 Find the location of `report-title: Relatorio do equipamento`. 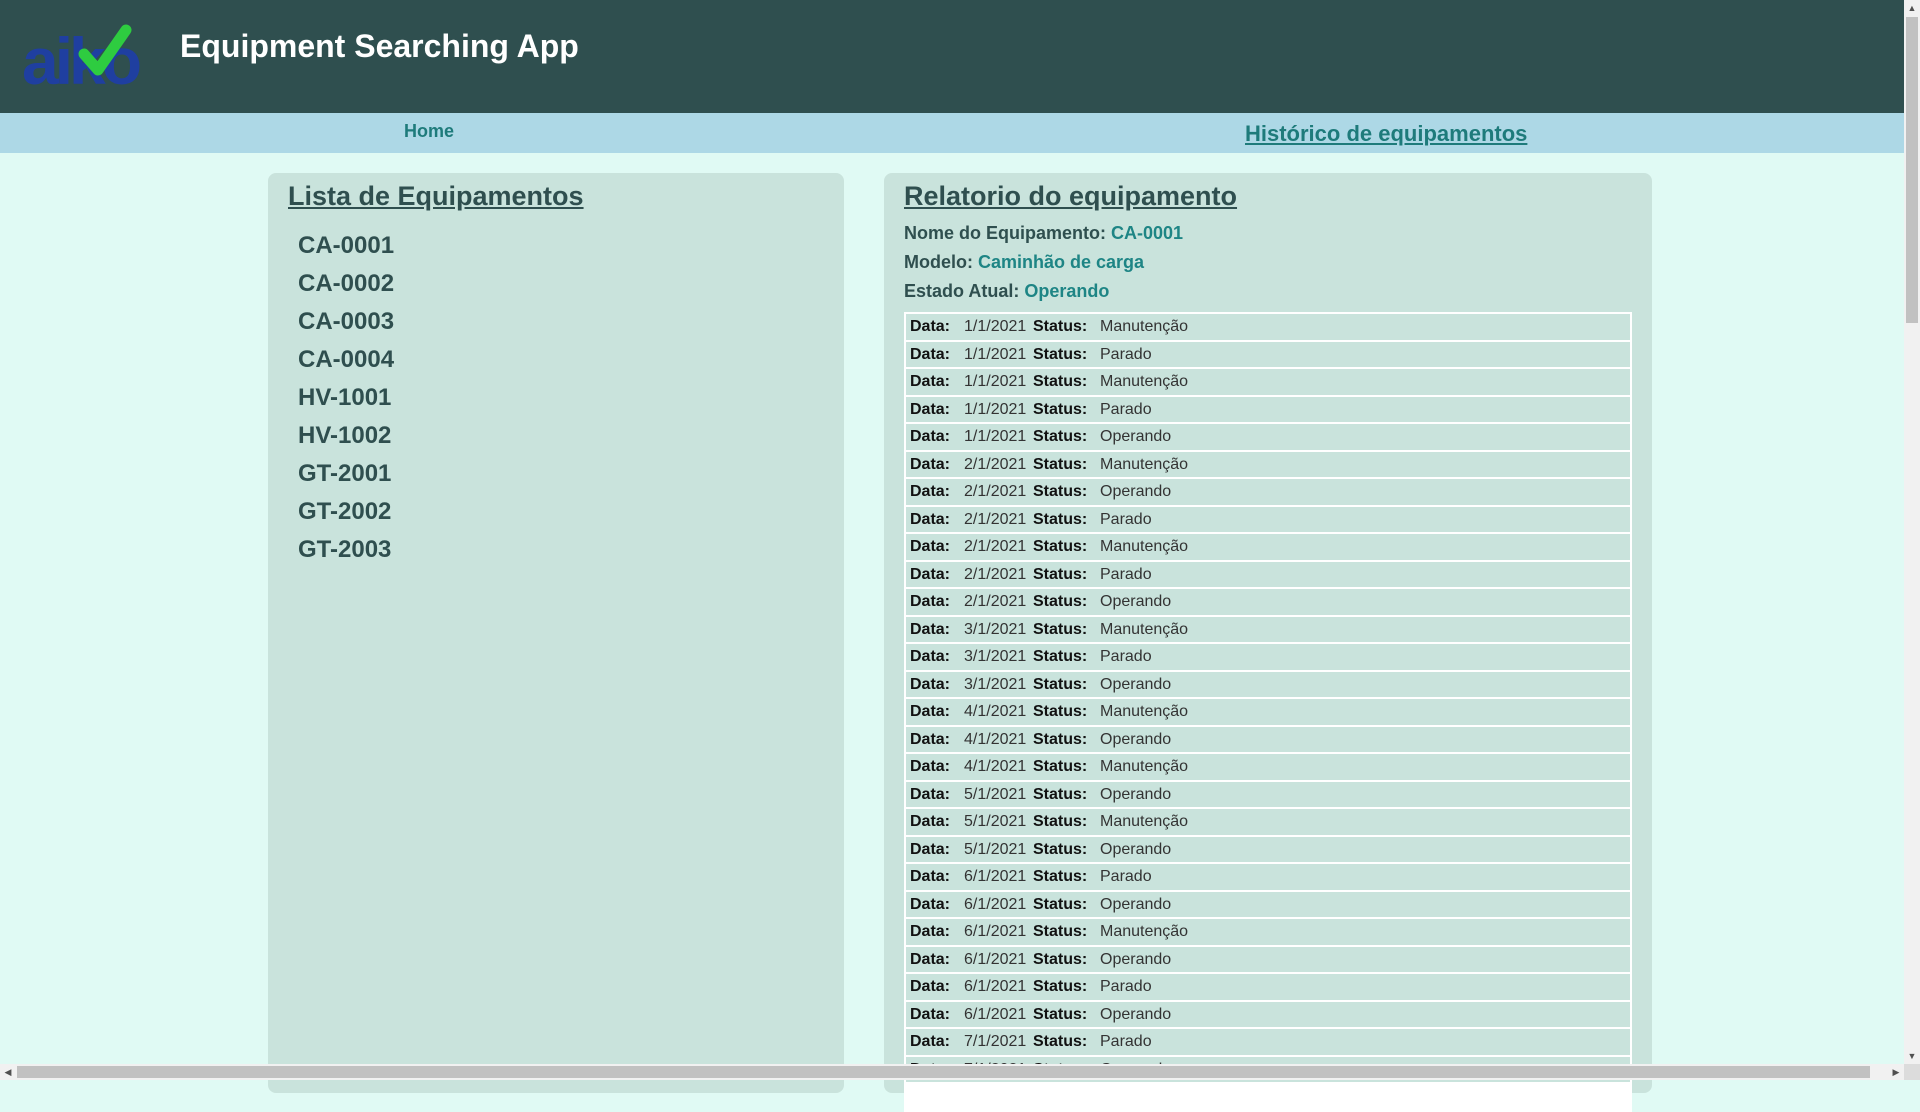

report-title: Relatorio do equipamento is located at coordinates (1071, 196).